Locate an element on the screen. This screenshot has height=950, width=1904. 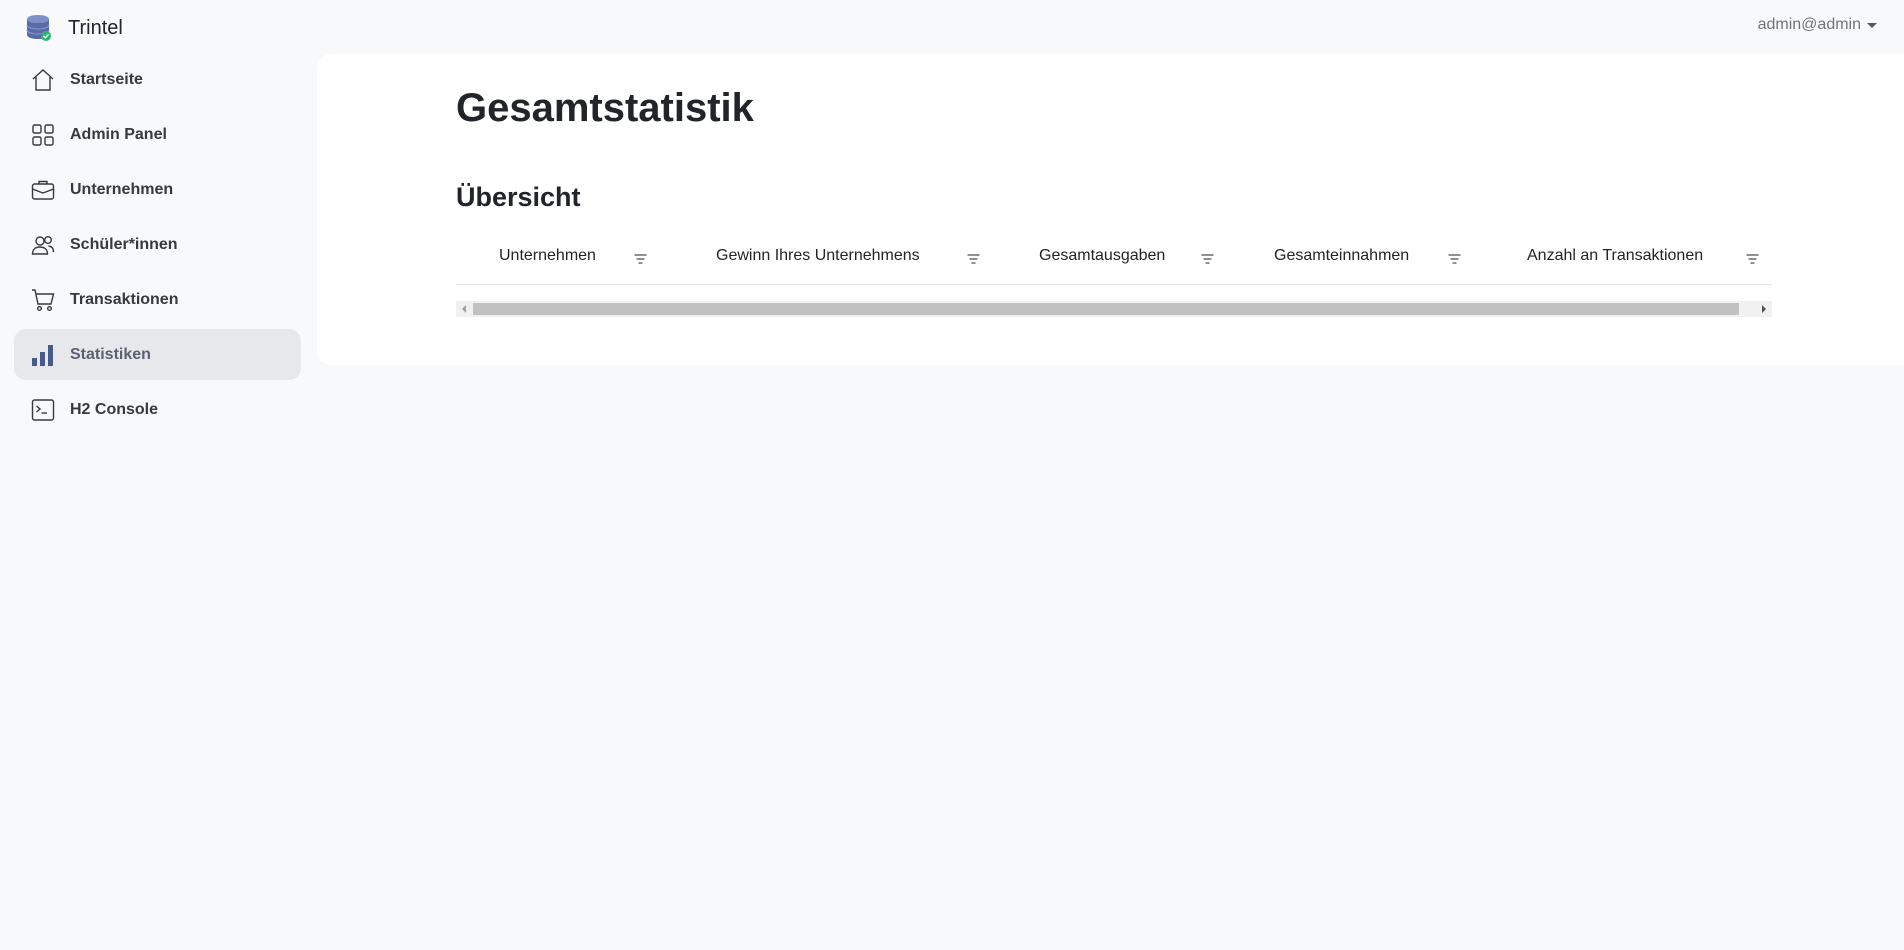
scroll-left-arrow-icon is located at coordinates (464, 309).